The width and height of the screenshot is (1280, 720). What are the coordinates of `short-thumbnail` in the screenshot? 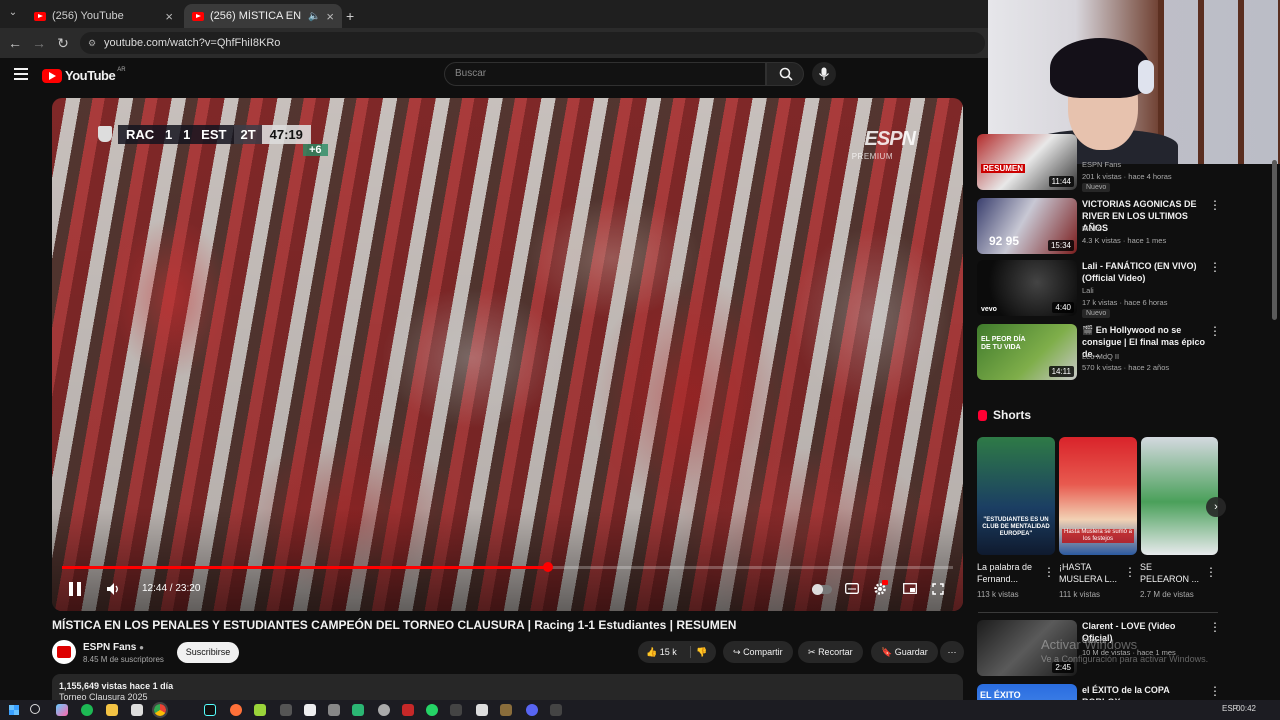 It's located at (1179, 496).